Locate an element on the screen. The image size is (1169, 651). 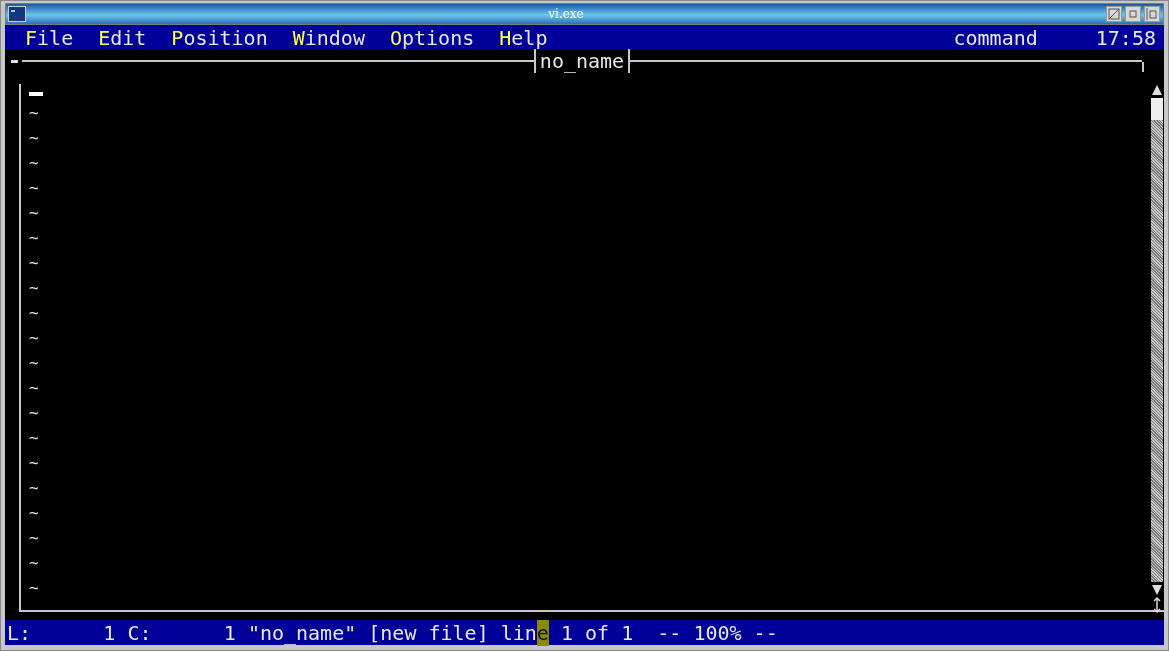
scroll-down-icon is located at coordinates (1157, 590).